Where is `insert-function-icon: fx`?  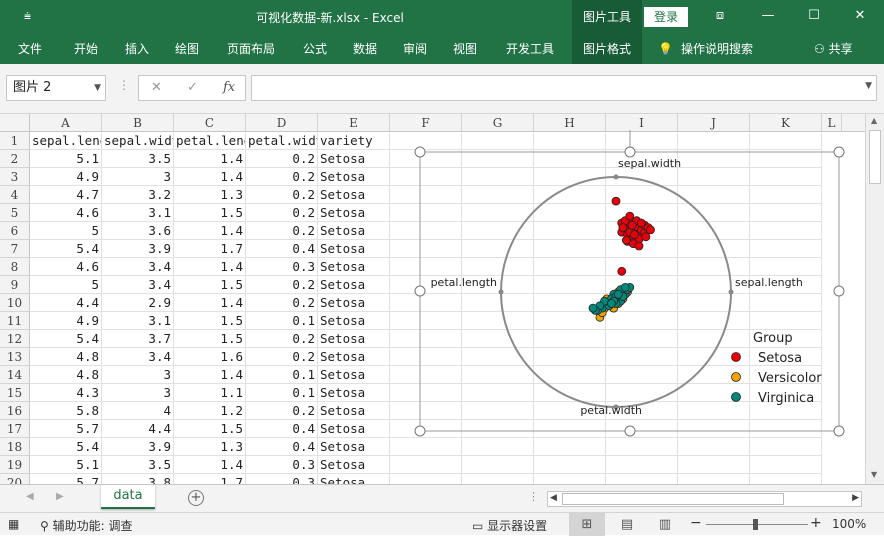
insert-function-icon: fx is located at coordinates (229, 87).